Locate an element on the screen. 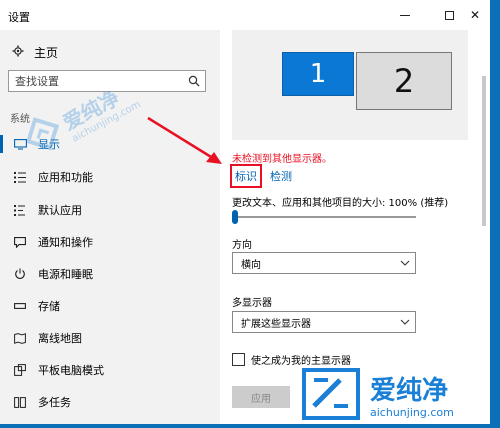 This screenshot has width=500, height=428. watermark-logo-bottom: 爱纯净 aichunjing.com is located at coordinates (398, 396).